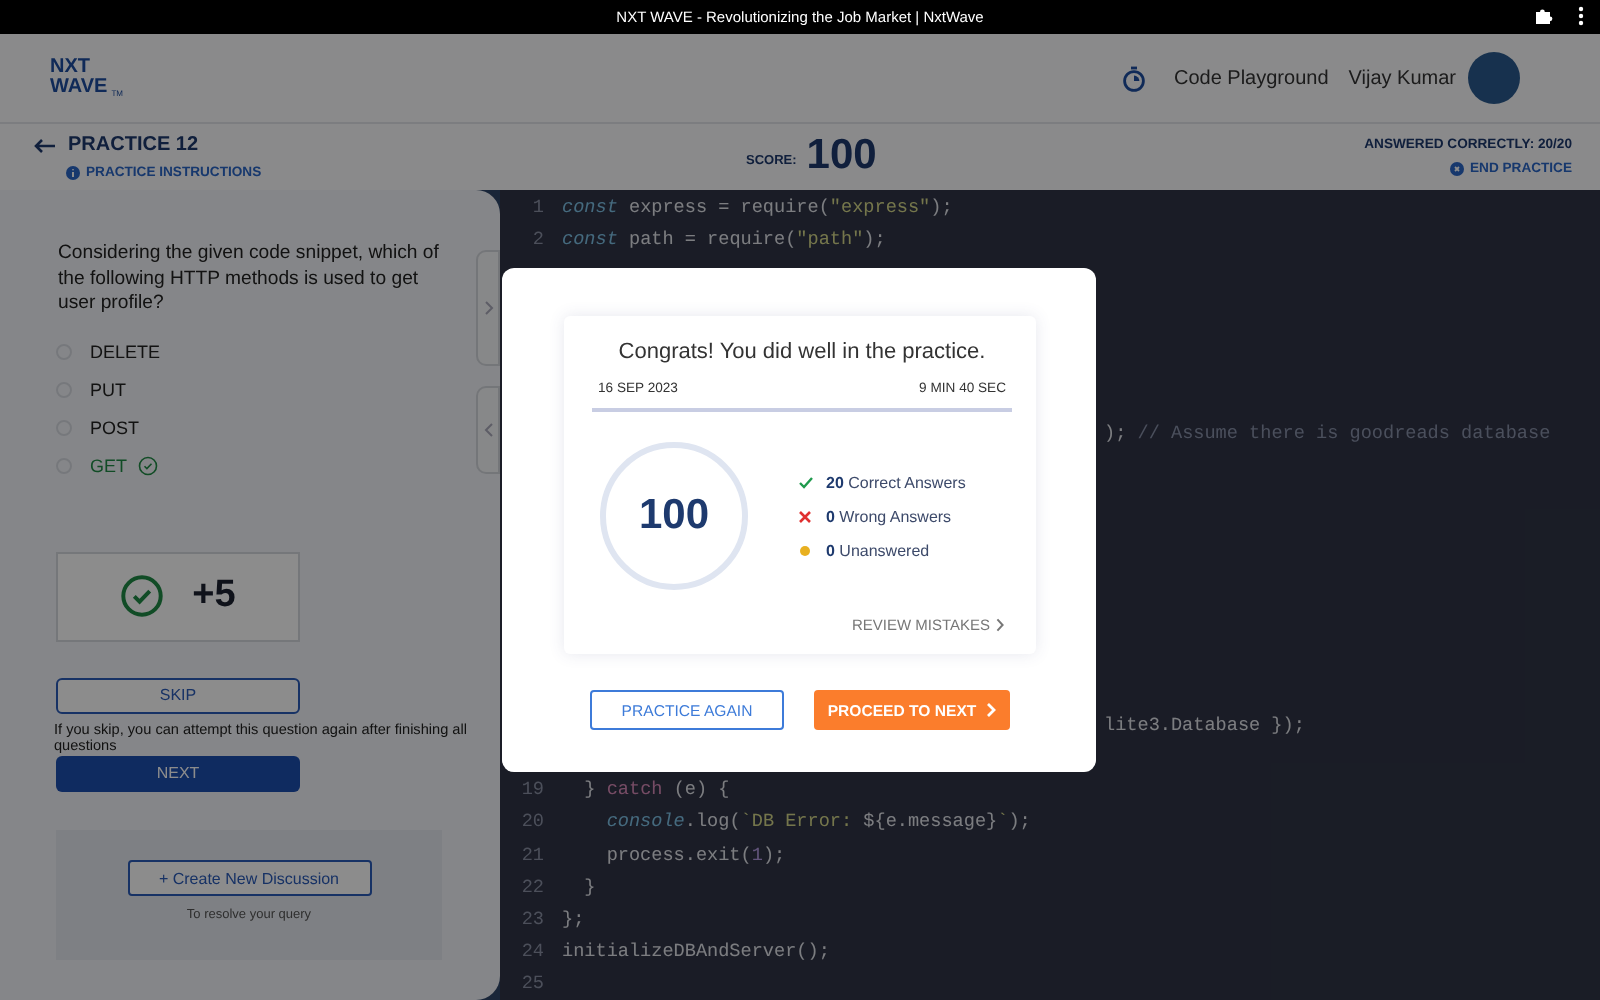  Describe the element at coordinates (805, 516) in the screenshot. I see `cross-icon` at that location.